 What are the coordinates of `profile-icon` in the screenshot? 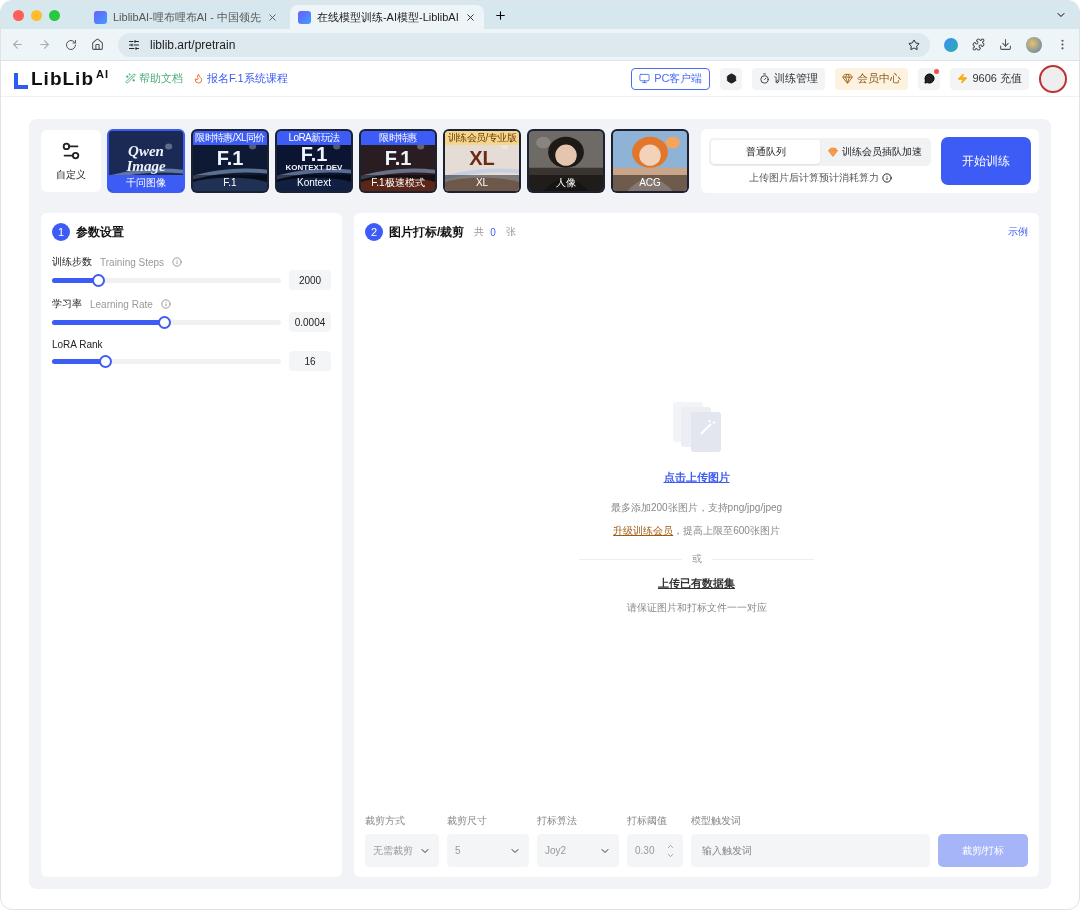 It's located at (1034, 44).